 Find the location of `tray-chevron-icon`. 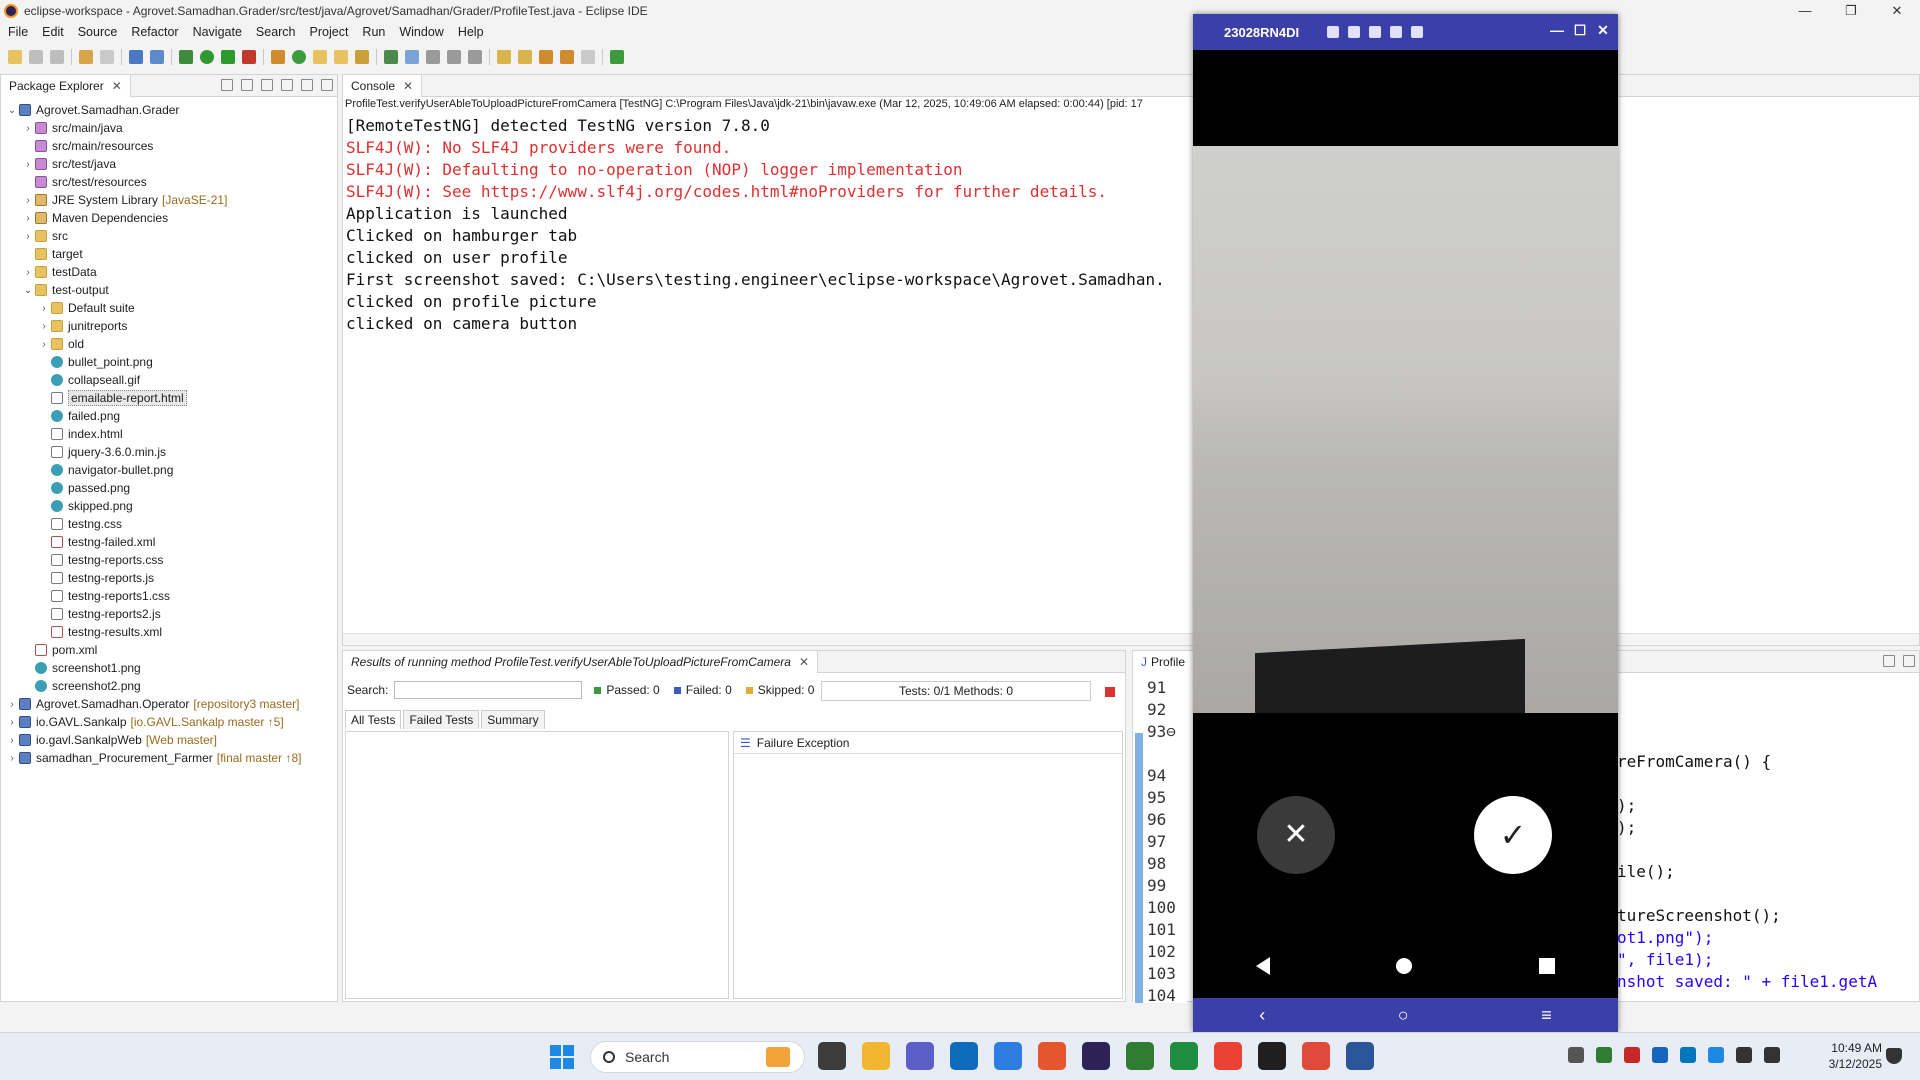

tray-chevron-icon is located at coordinates (1576, 1055).